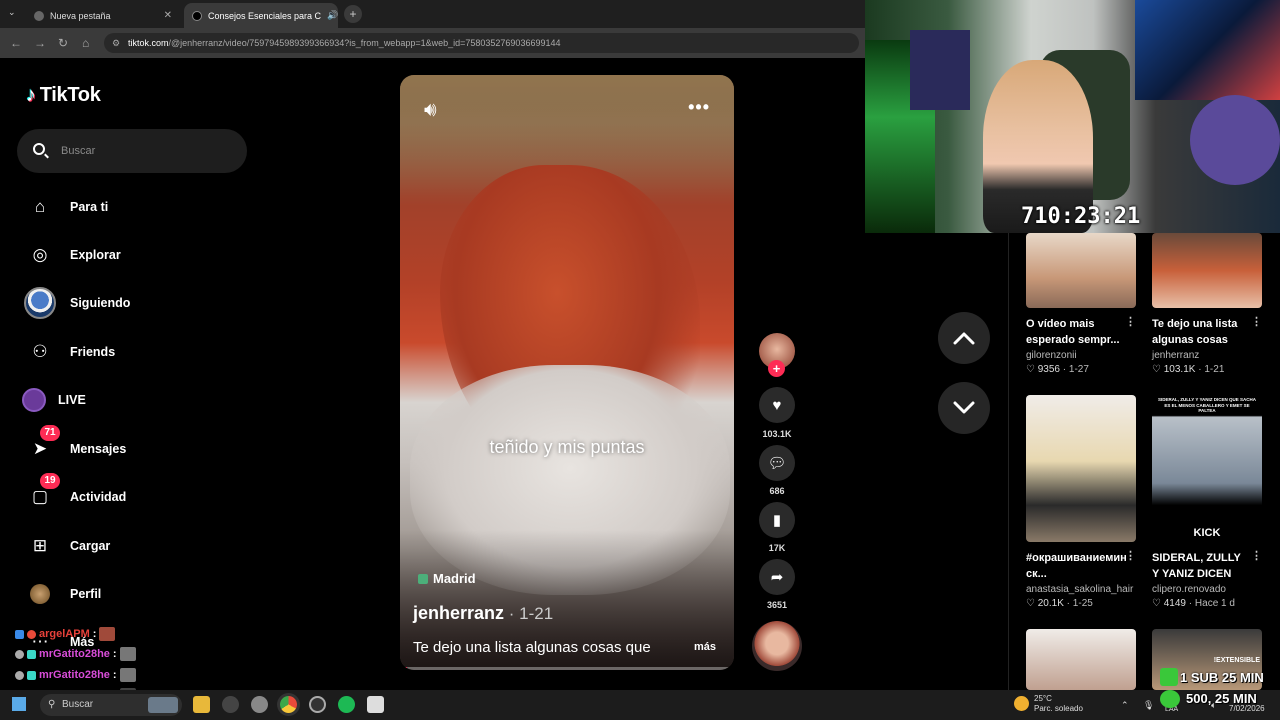 The height and width of the screenshot is (720, 1280). I want to click on card-stats: ♡ 4149 · Hace 1 d, so click(1193, 603).